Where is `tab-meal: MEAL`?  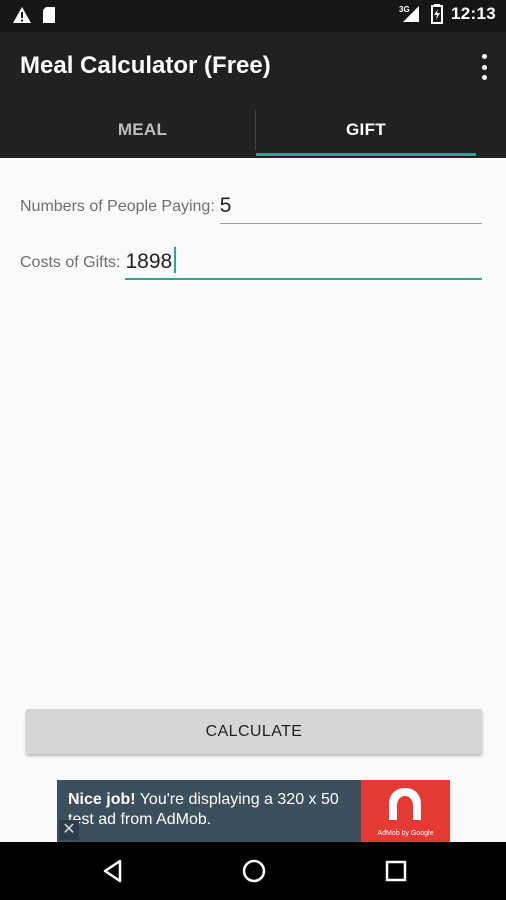 tab-meal: MEAL is located at coordinates (142, 130).